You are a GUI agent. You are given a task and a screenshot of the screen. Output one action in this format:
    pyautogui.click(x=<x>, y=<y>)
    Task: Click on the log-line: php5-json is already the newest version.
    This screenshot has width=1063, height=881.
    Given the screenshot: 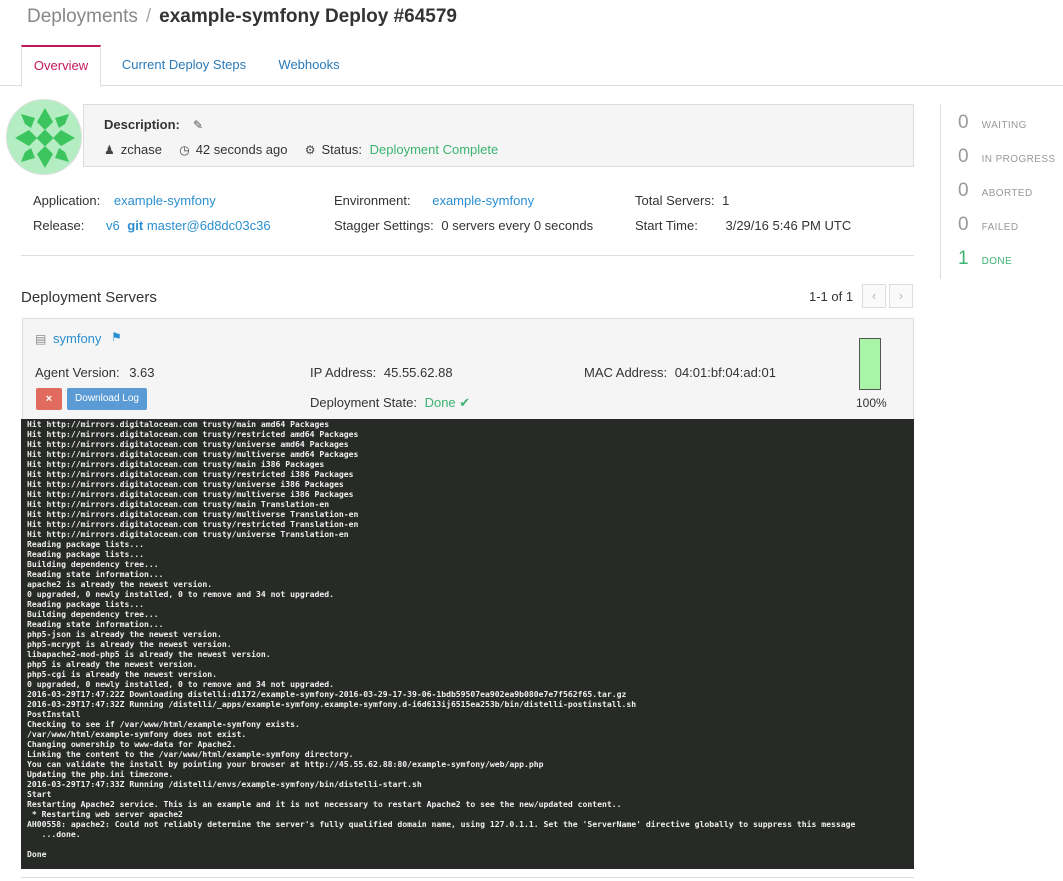 What is the action you would take?
    pyautogui.click(x=124, y=634)
    